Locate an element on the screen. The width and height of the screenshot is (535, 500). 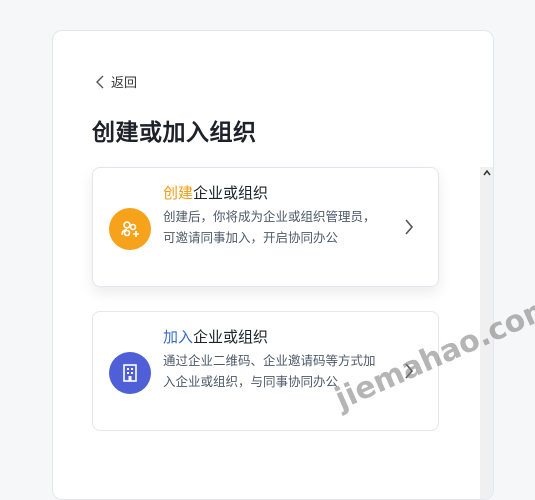
back-button: 返回 is located at coordinates (116, 81).